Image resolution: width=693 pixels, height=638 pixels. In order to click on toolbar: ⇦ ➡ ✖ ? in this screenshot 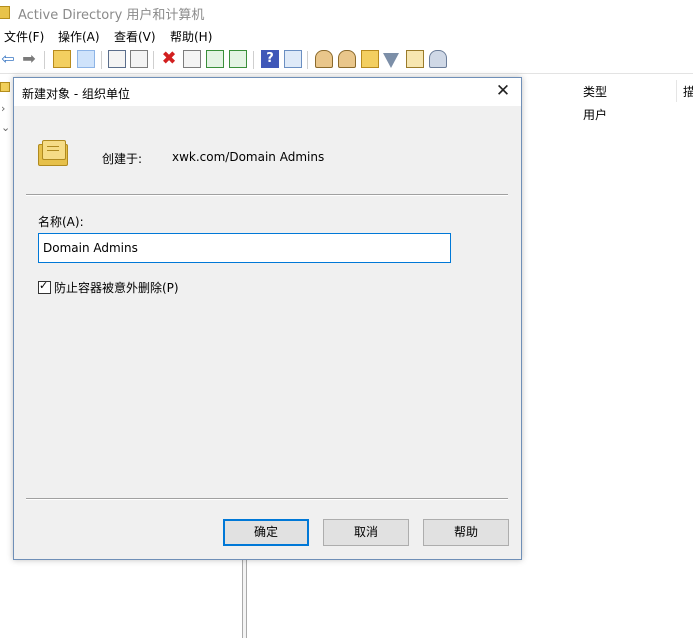, I will do `click(346, 60)`.